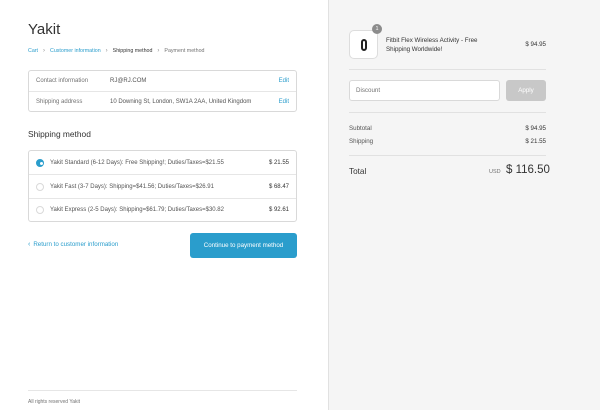  Describe the element at coordinates (358, 171) in the screenshot. I see `total-label: Total` at that location.